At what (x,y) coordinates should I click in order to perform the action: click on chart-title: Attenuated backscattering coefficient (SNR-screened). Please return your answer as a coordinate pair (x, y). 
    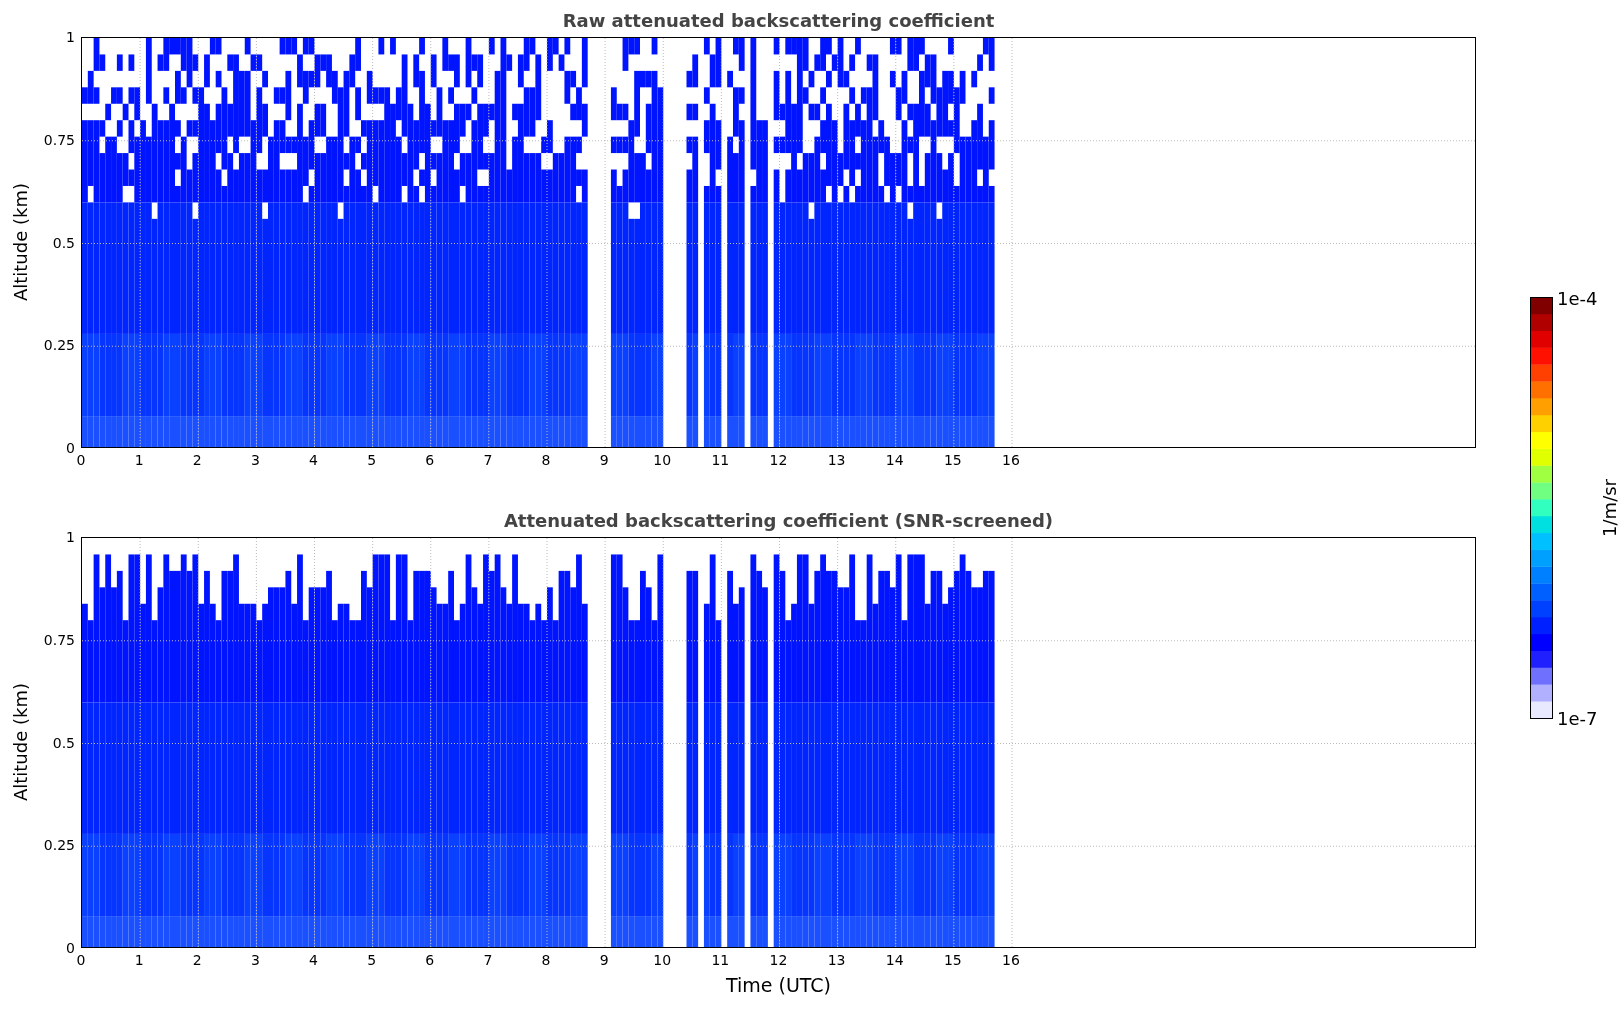
    Looking at the image, I should click on (778, 521).